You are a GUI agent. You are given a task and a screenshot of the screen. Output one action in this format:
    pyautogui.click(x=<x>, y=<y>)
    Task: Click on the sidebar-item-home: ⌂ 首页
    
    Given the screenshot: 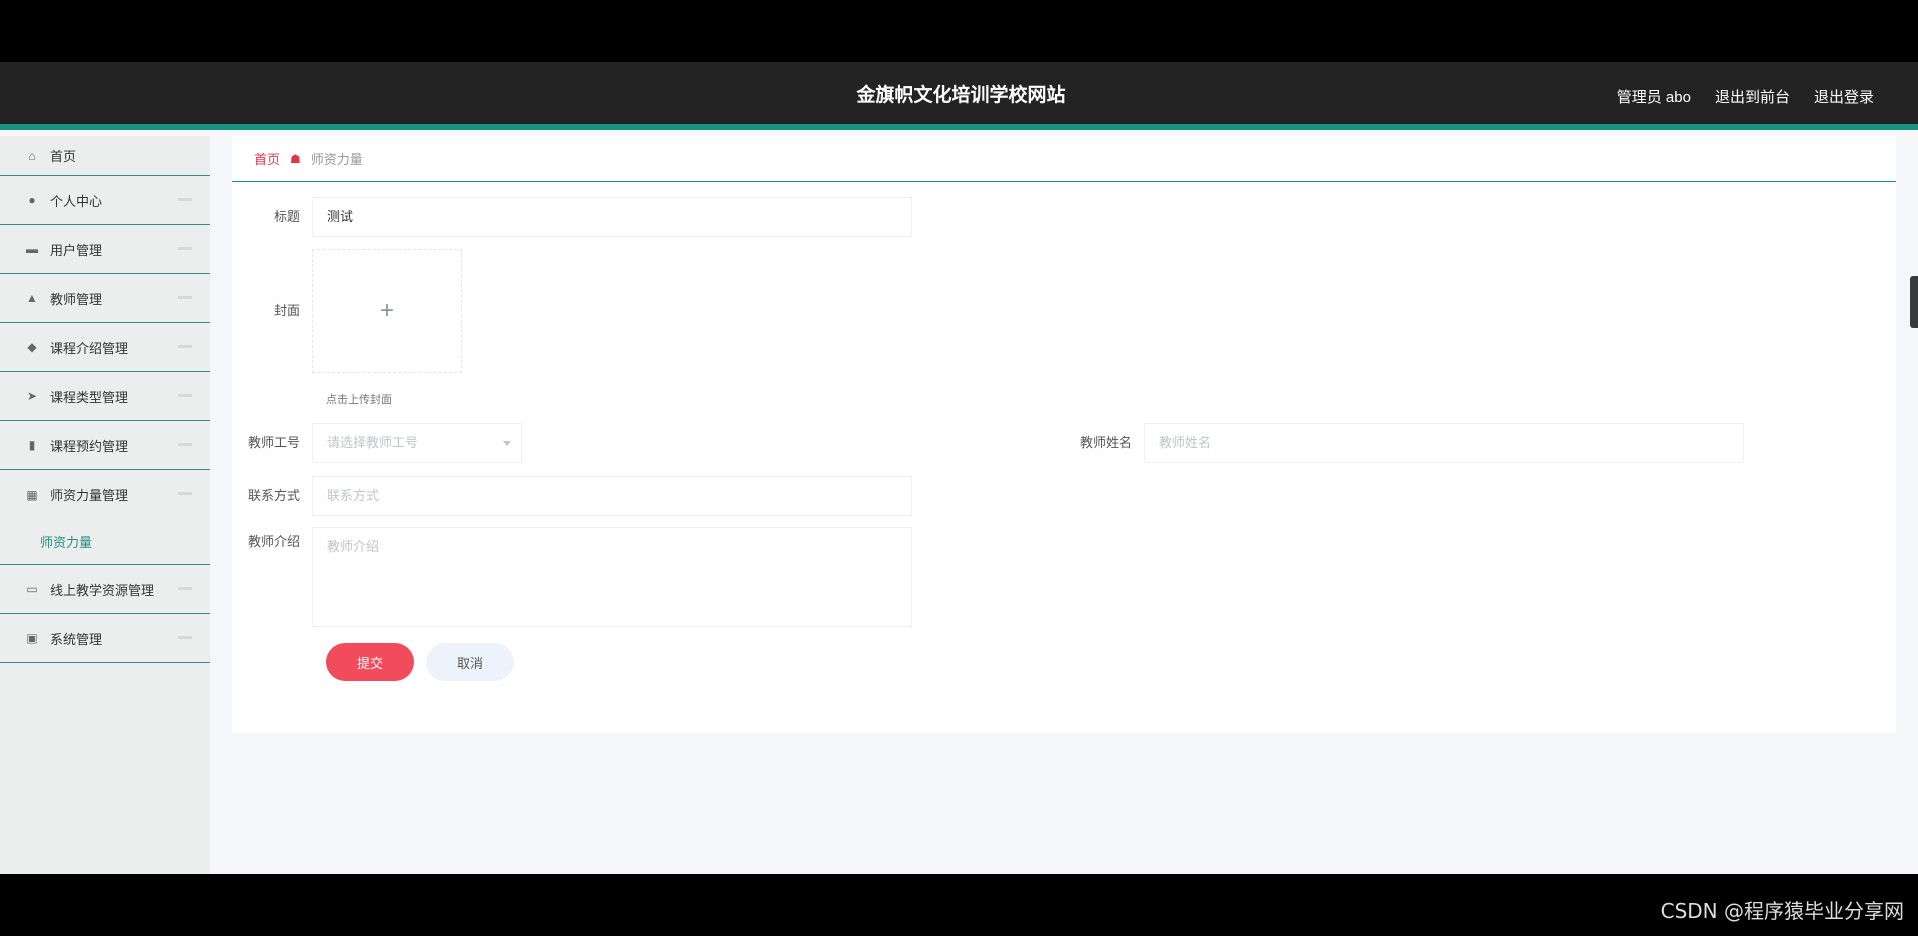 What is the action you would take?
    pyautogui.click(x=105, y=156)
    